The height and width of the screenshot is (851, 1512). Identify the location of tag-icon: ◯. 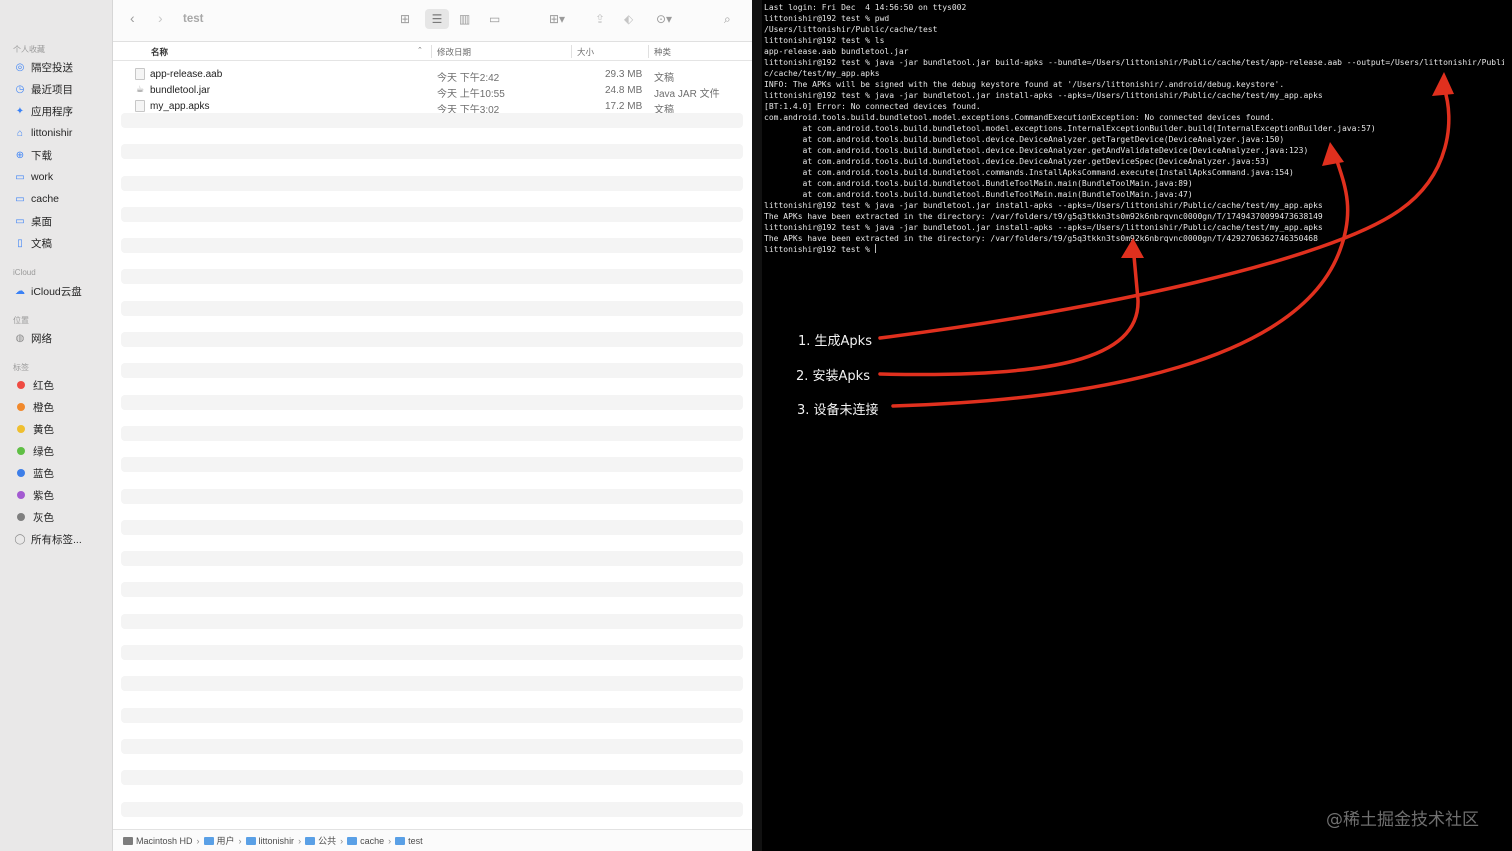
(20, 539).